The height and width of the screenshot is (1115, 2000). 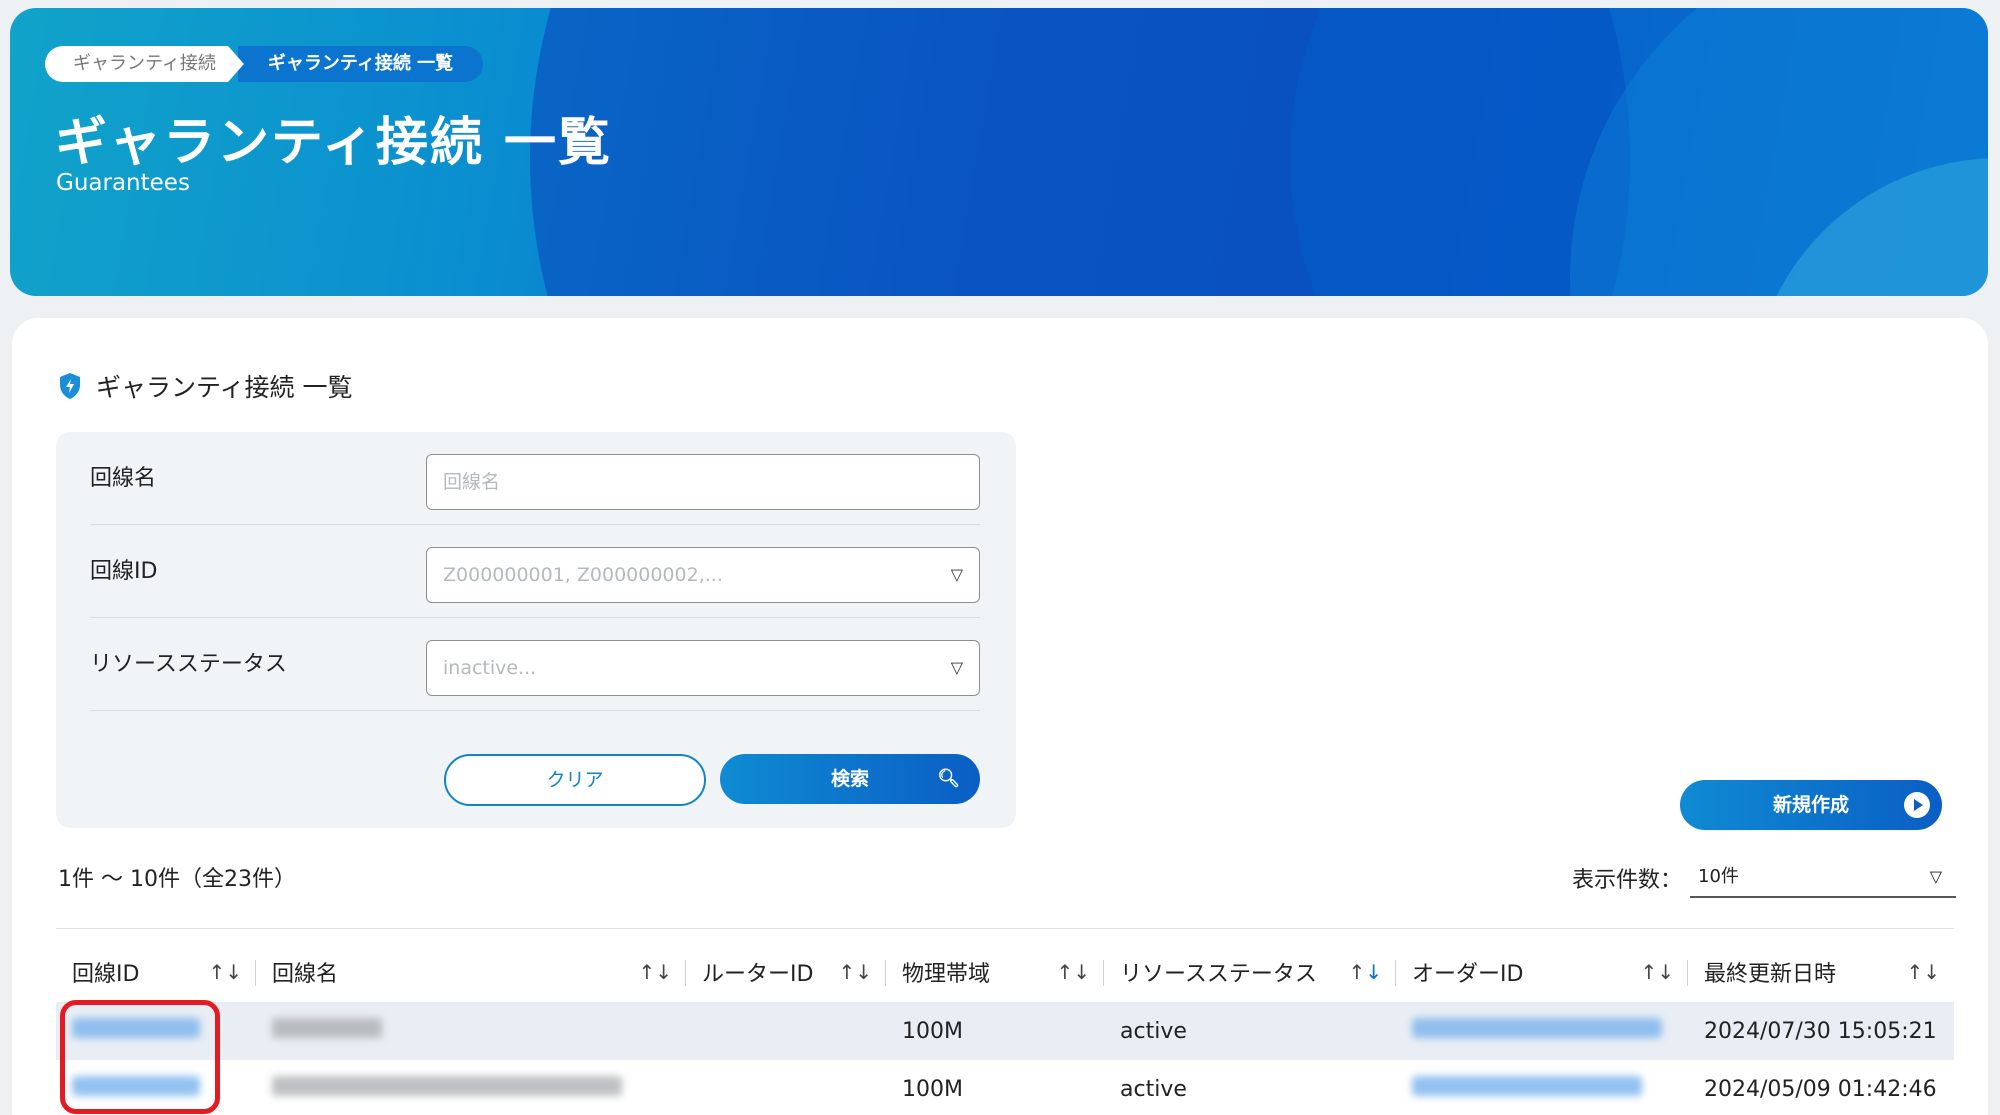 What do you see at coordinates (1821, 1031) in the screenshot?
I see `updated-at-cell: 2024/07/30 15:05:21` at bounding box center [1821, 1031].